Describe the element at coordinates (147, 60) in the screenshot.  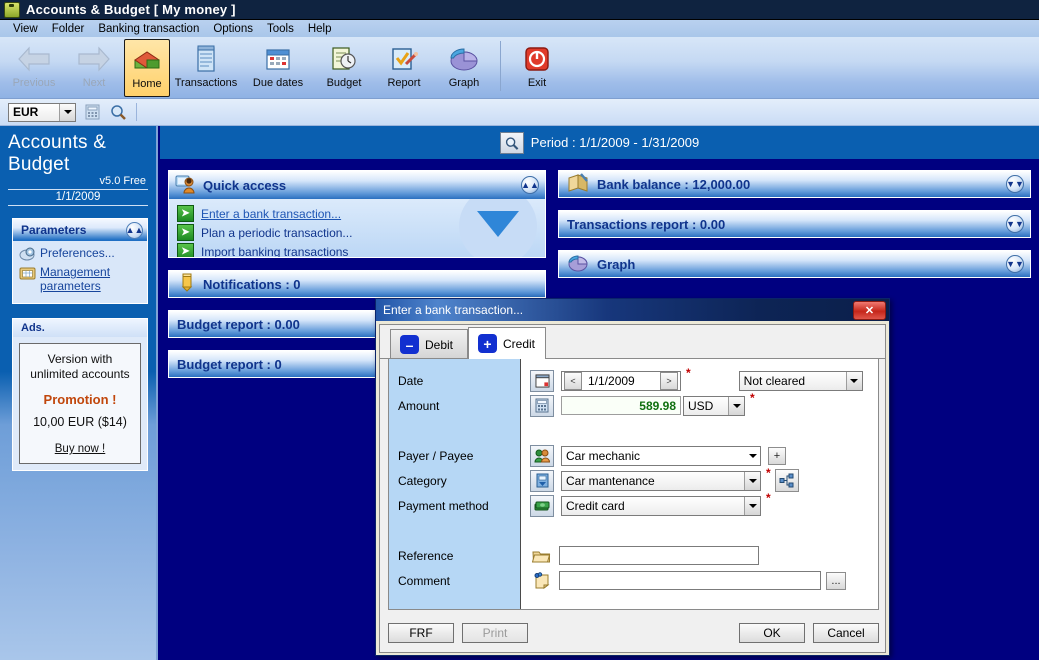
I see `house-icon` at that location.